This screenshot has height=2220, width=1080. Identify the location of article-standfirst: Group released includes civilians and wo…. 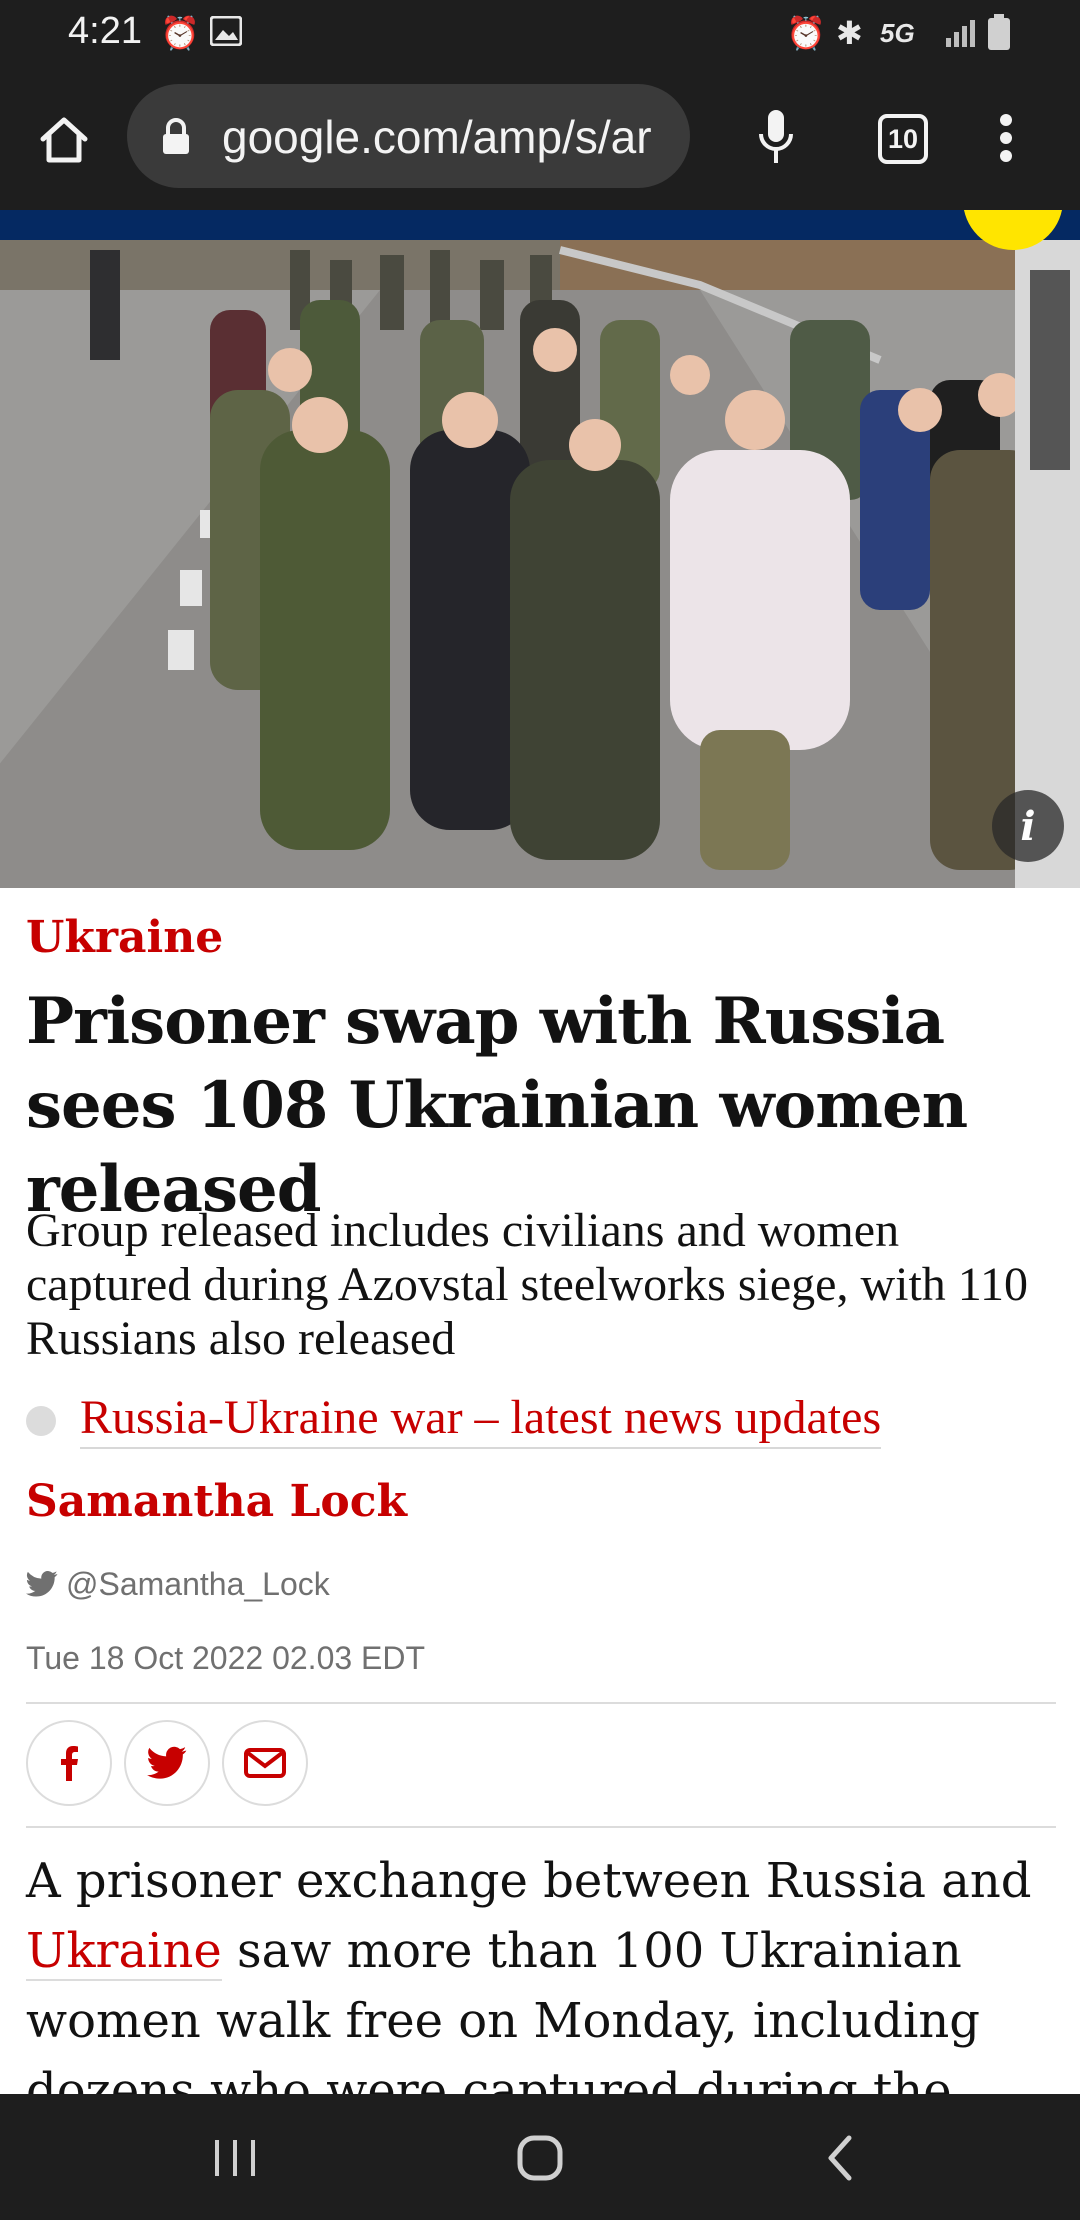
(527, 1284).